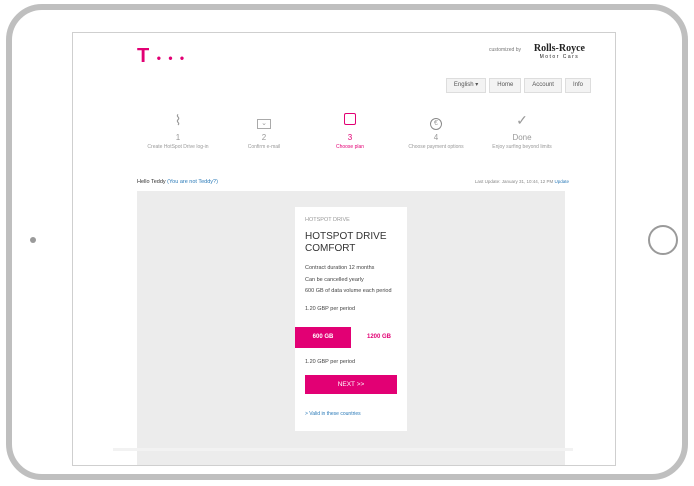  Describe the element at coordinates (192, 182) in the screenshot. I see `not-you-link: (You are not Teddy?)` at that location.